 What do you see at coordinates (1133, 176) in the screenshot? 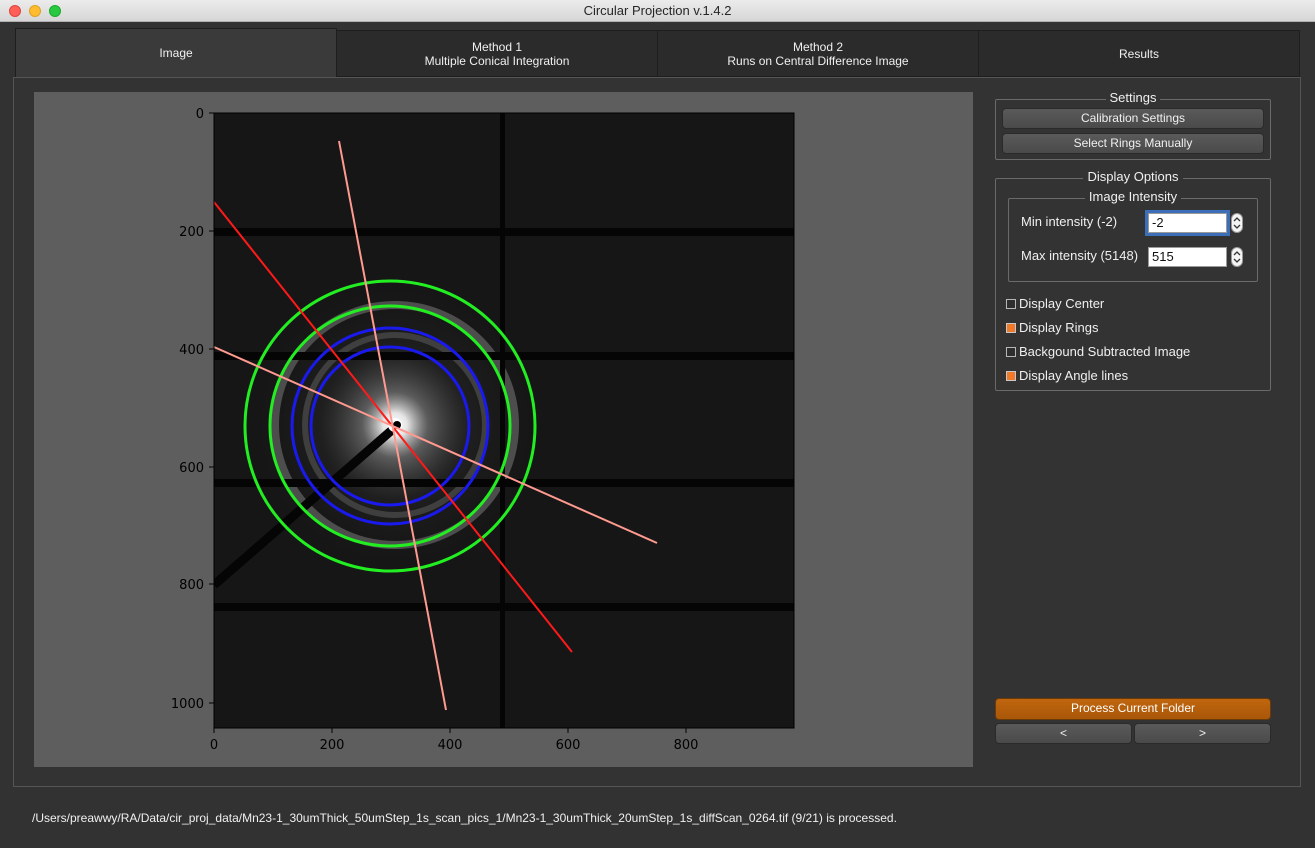
I see `display-options-title: Display Options` at bounding box center [1133, 176].